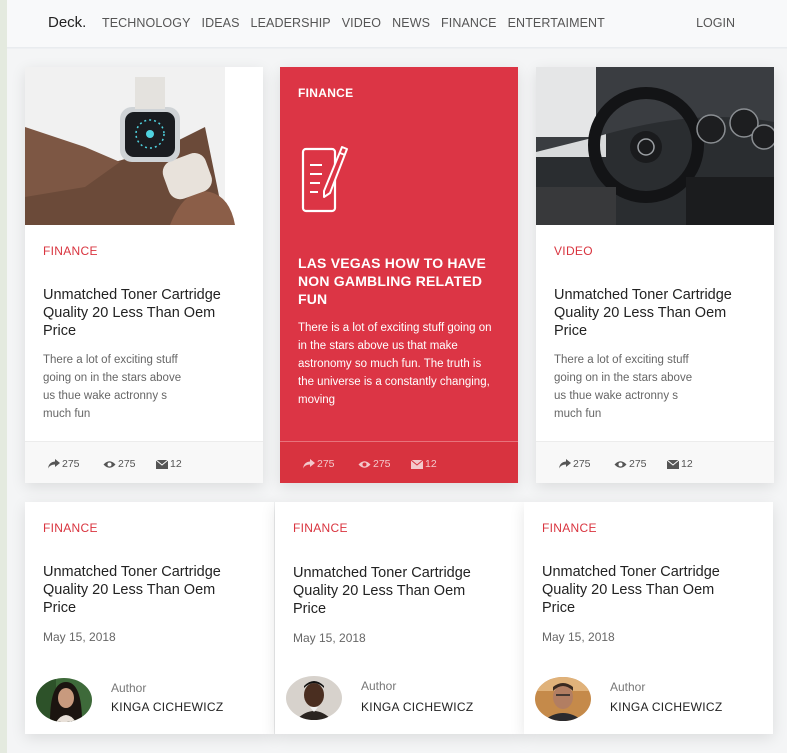  Describe the element at coordinates (3, 376) in the screenshot. I see `window-left-edge` at that location.